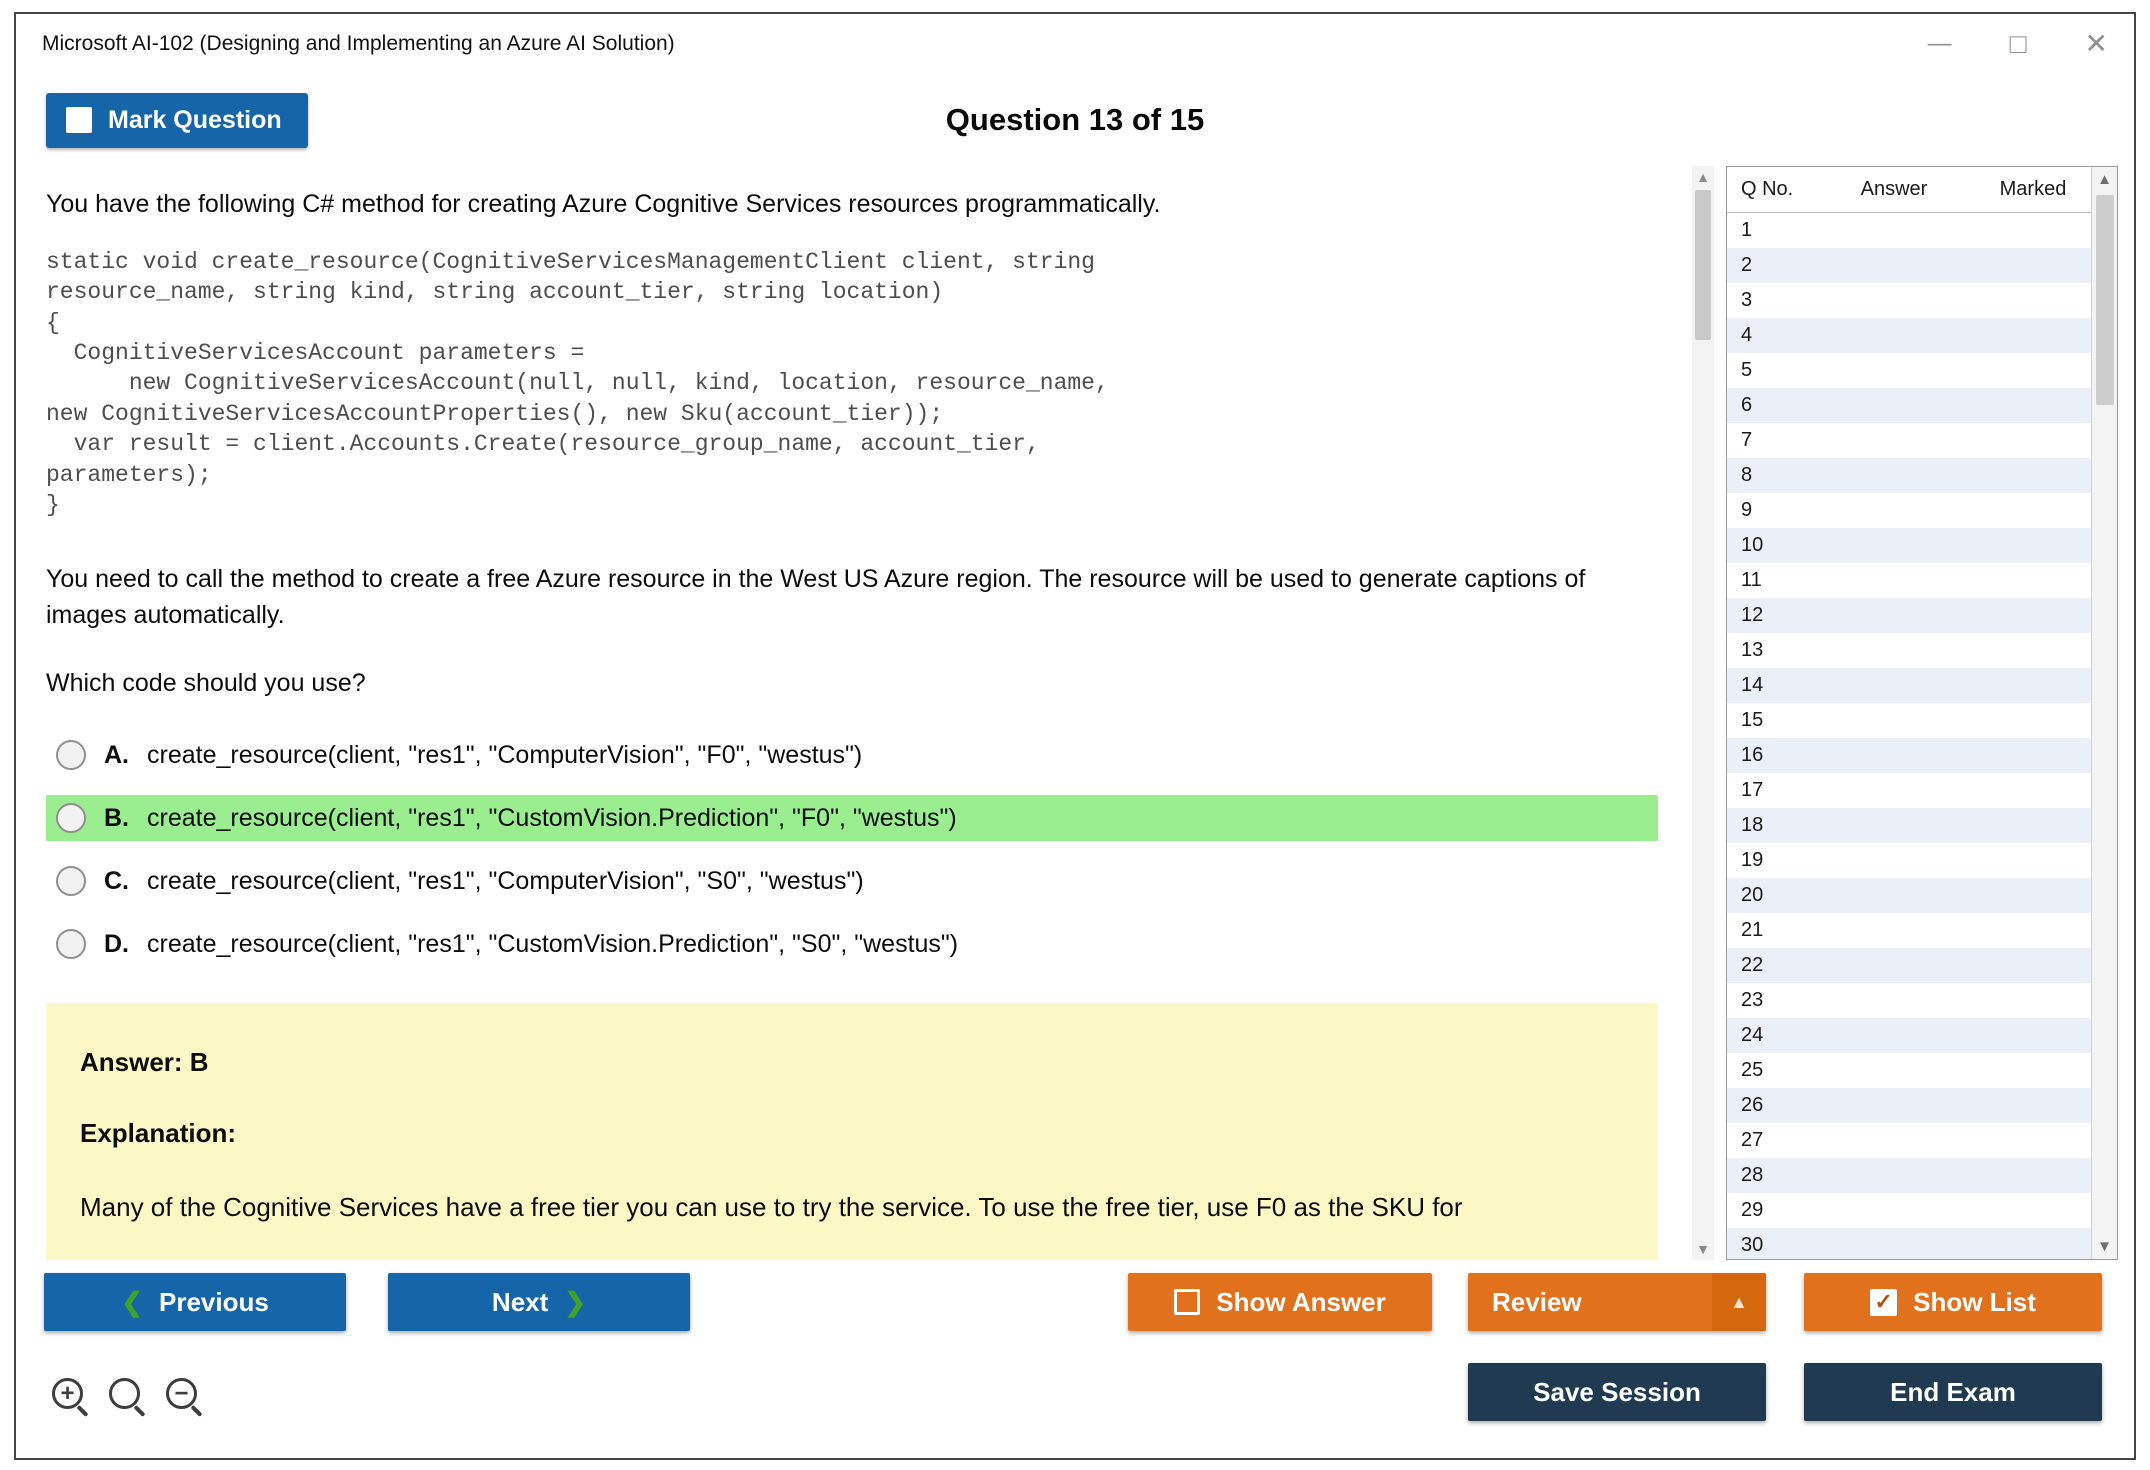 This screenshot has height=1470, width=2150. I want to click on question-list-row: 11, so click(1909, 580).